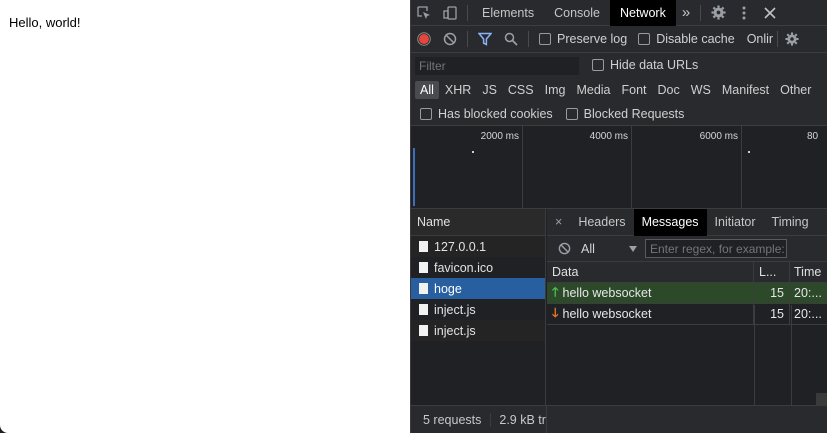 This screenshot has width=827, height=433. I want to click on has-blocked-cookies-label: Has blocked cookies, so click(495, 113).